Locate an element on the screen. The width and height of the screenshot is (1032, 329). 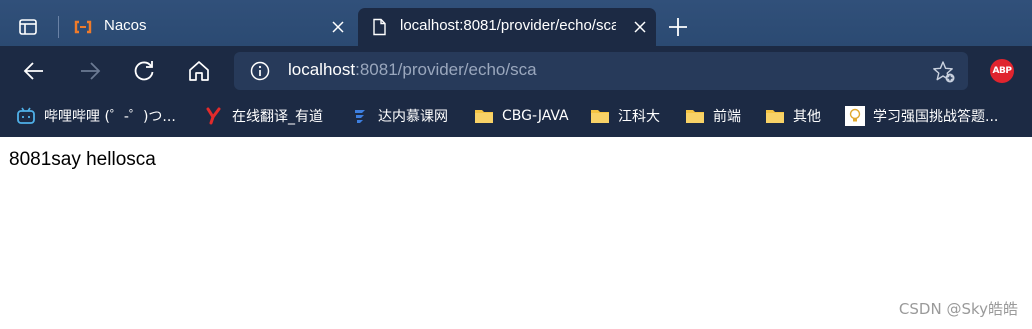
bookmark-label: CBG-JAVA is located at coordinates (535, 116).